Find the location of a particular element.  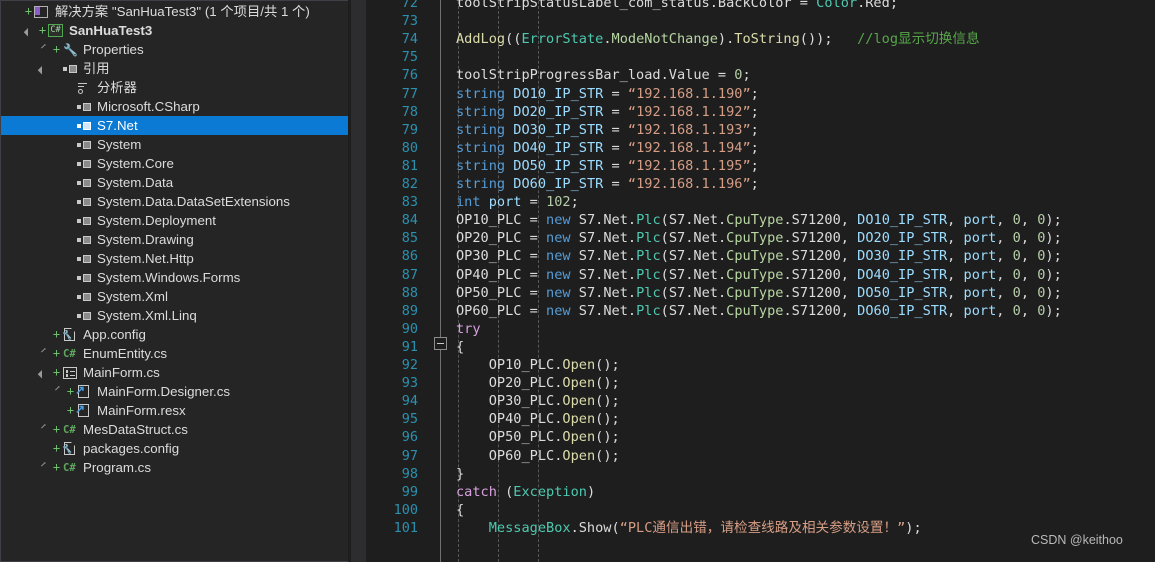

tree-item-system.xml: +System.Xml is located at coordinates (174, 296).